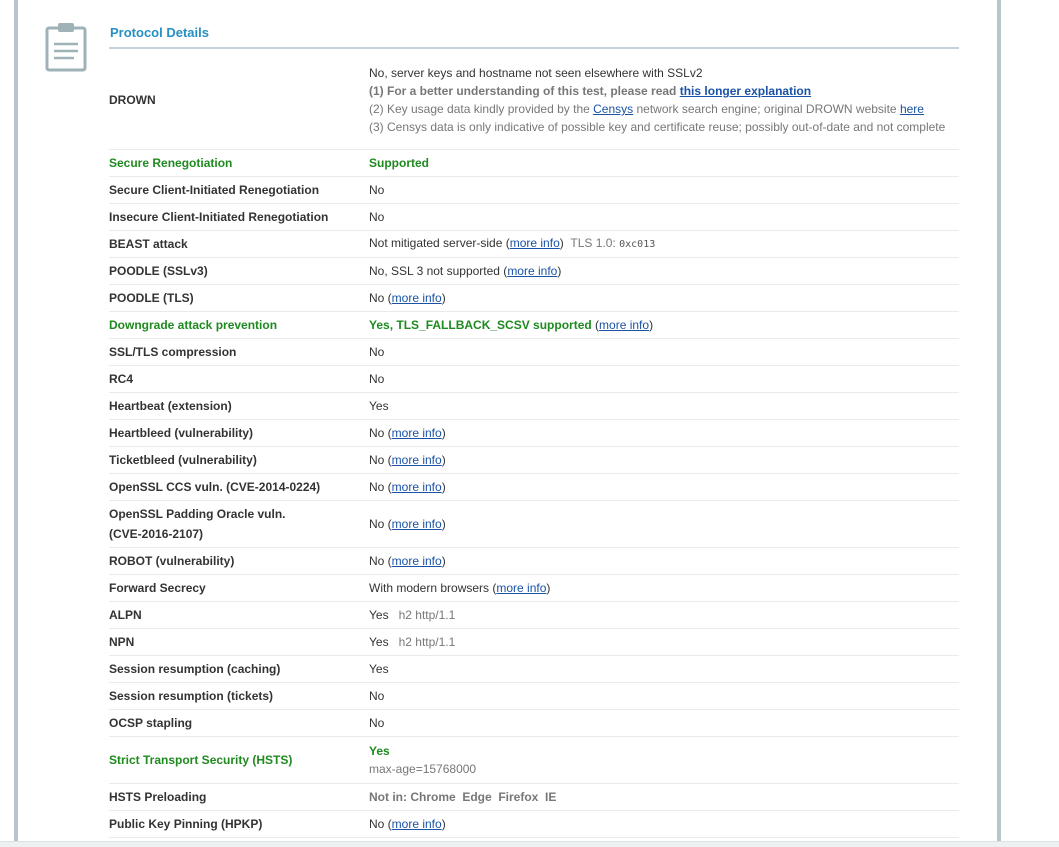  What do you see at coordinates (534, 561) in the screenshot?
I see `table-row-robot: ROBOT (vulnerability) No (more info)` at bounding box center [534, 561].